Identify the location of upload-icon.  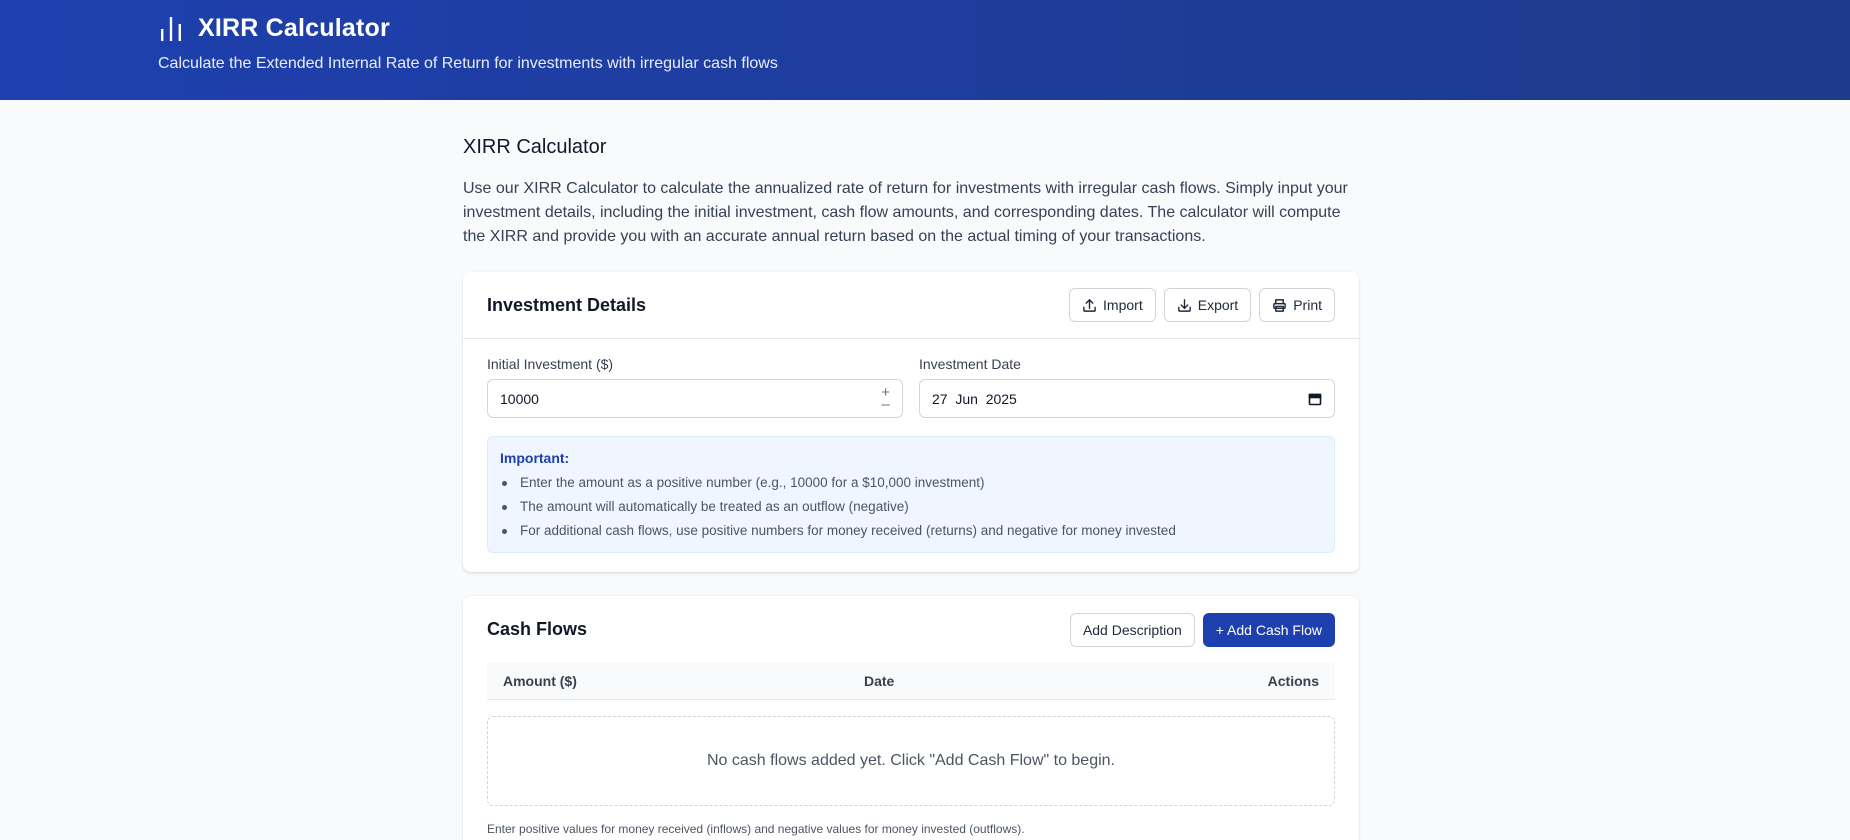
(1089, 305).